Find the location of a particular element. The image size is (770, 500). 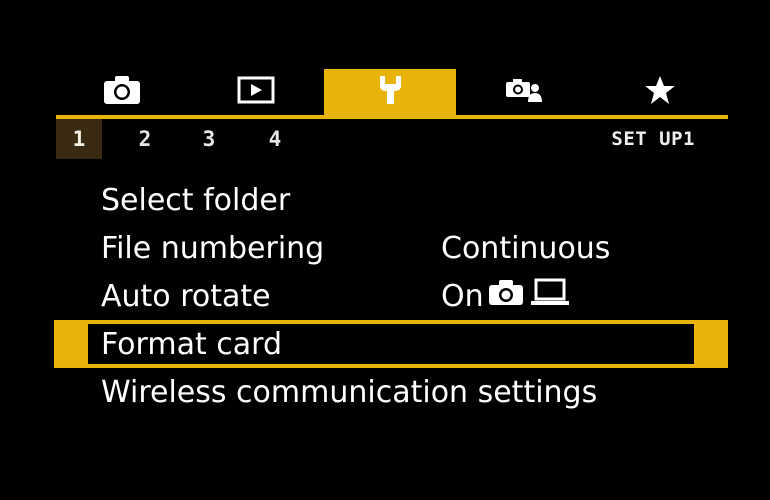

camera-person-icon is located at coordinates (524, 92).